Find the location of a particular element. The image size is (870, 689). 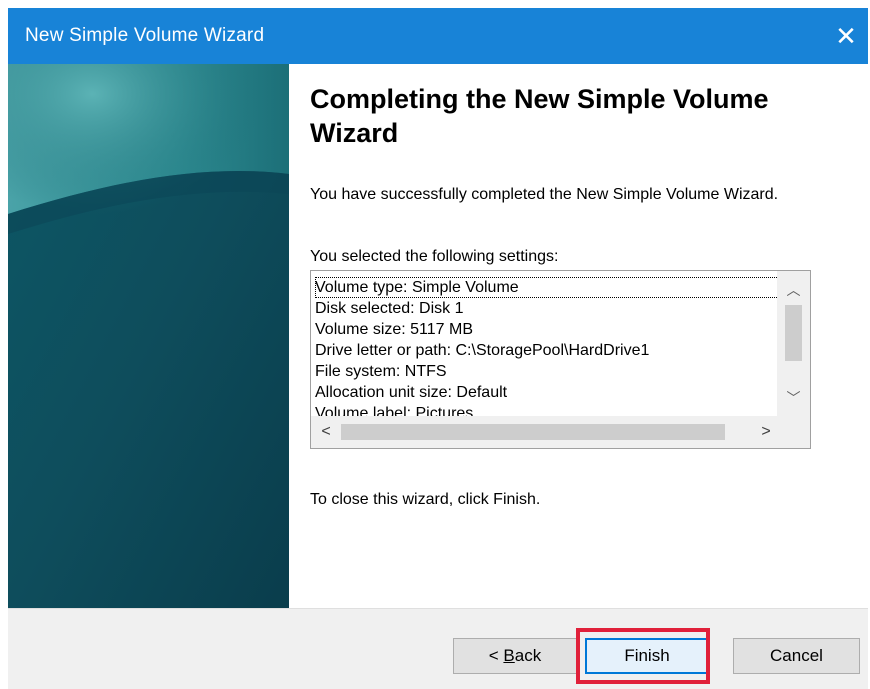

close-icon: ✕ is located at coordinates (846, 36).